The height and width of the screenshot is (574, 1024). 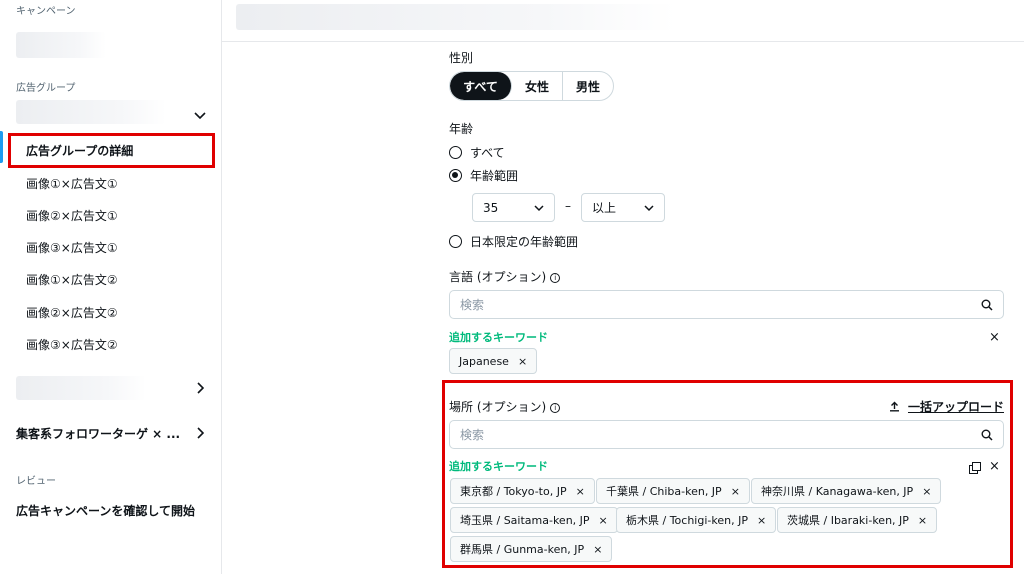 I want to click on sidebar-item-ad-6: 画像③×広告文②, so click(x=72, y=344).